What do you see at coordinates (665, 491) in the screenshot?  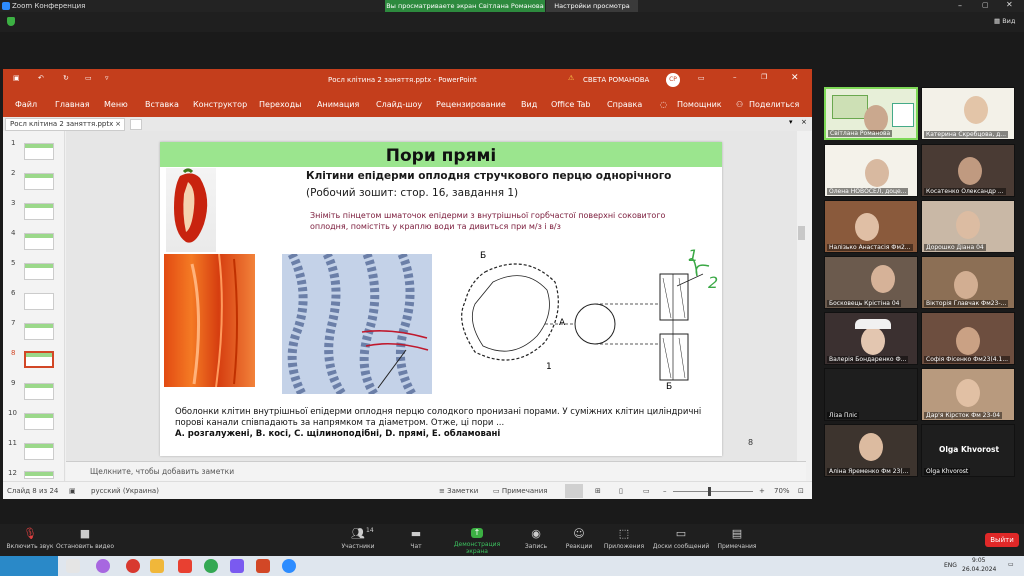 I see `zoom-out-icon: –` at bounding box center [665, 491].